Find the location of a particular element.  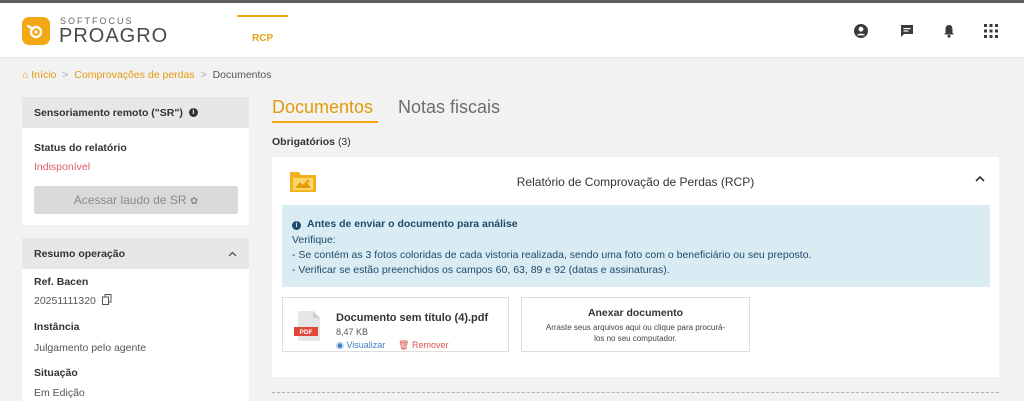

remove-file-label: Remover is located at coordinates (430, 345).